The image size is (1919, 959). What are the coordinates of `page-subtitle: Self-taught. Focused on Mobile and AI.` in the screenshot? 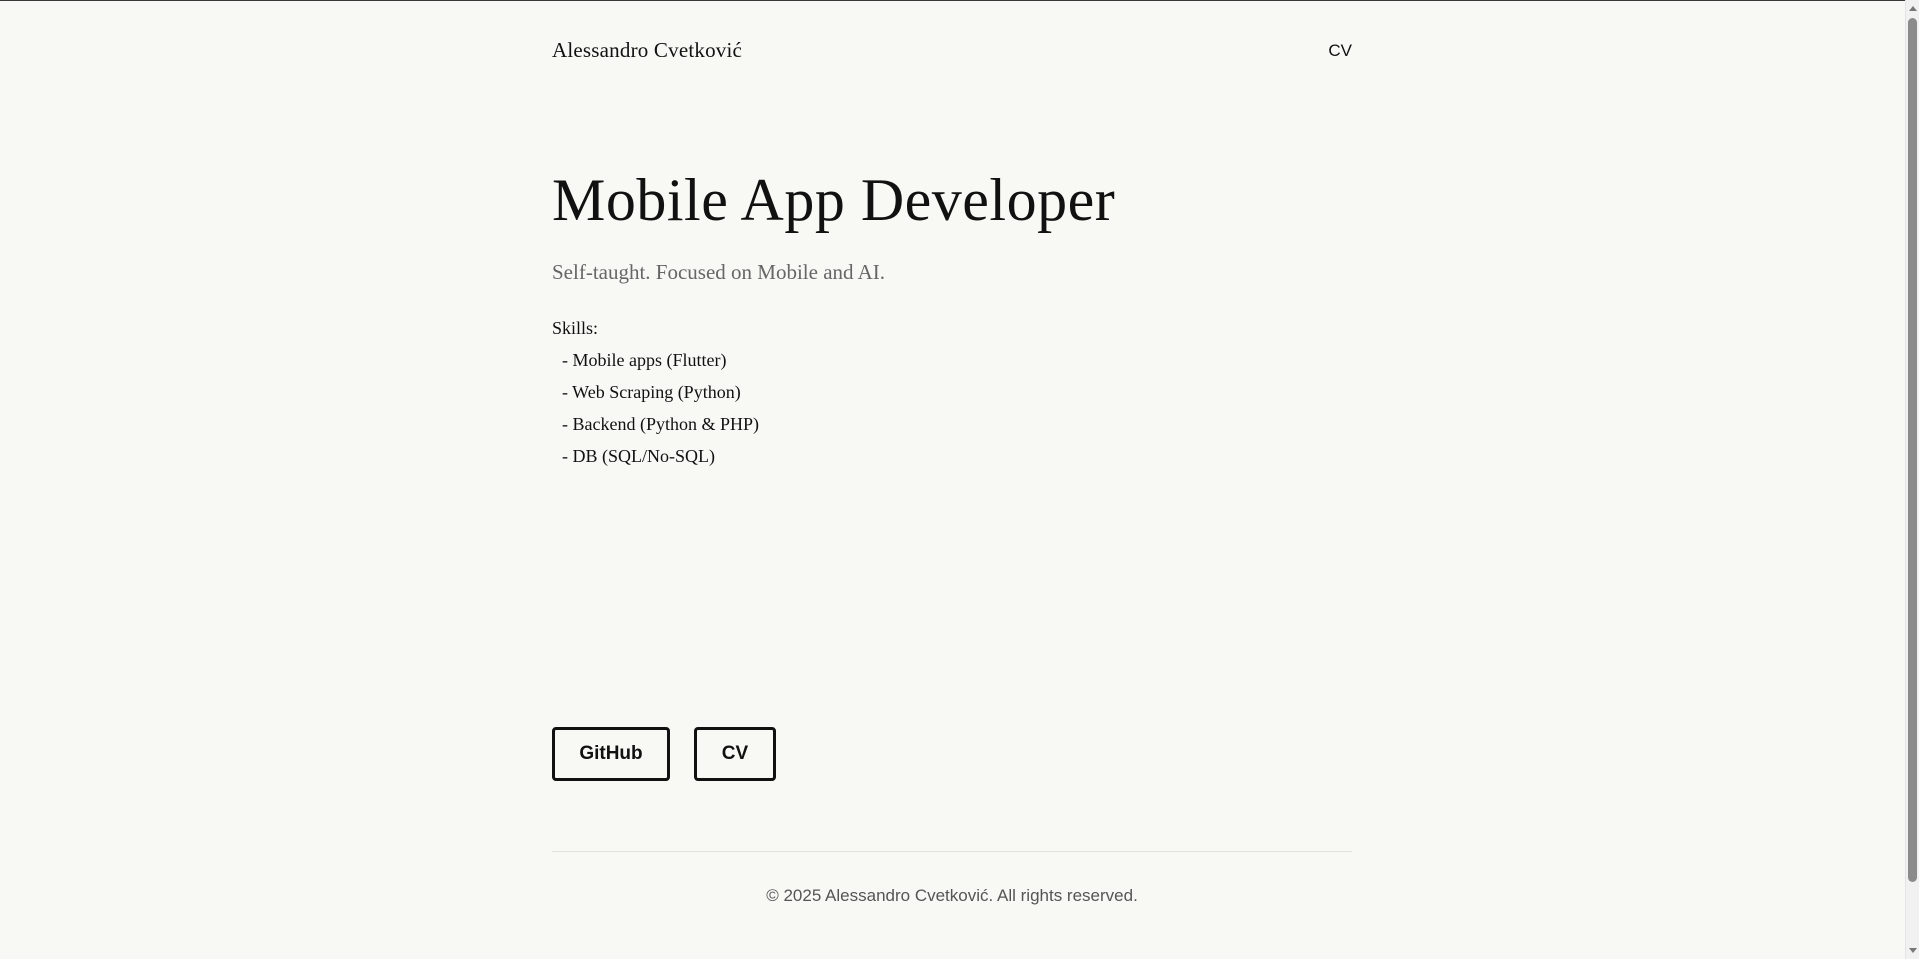 It's located at (719, 272).